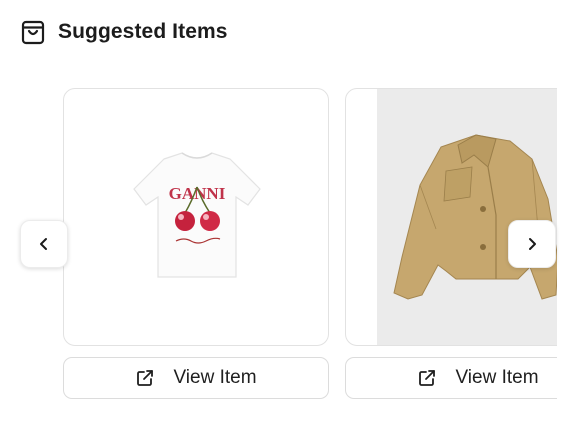 This screenshot has height=422, width=577. I want to click on svg-text: GANNI, so click(197, 193).